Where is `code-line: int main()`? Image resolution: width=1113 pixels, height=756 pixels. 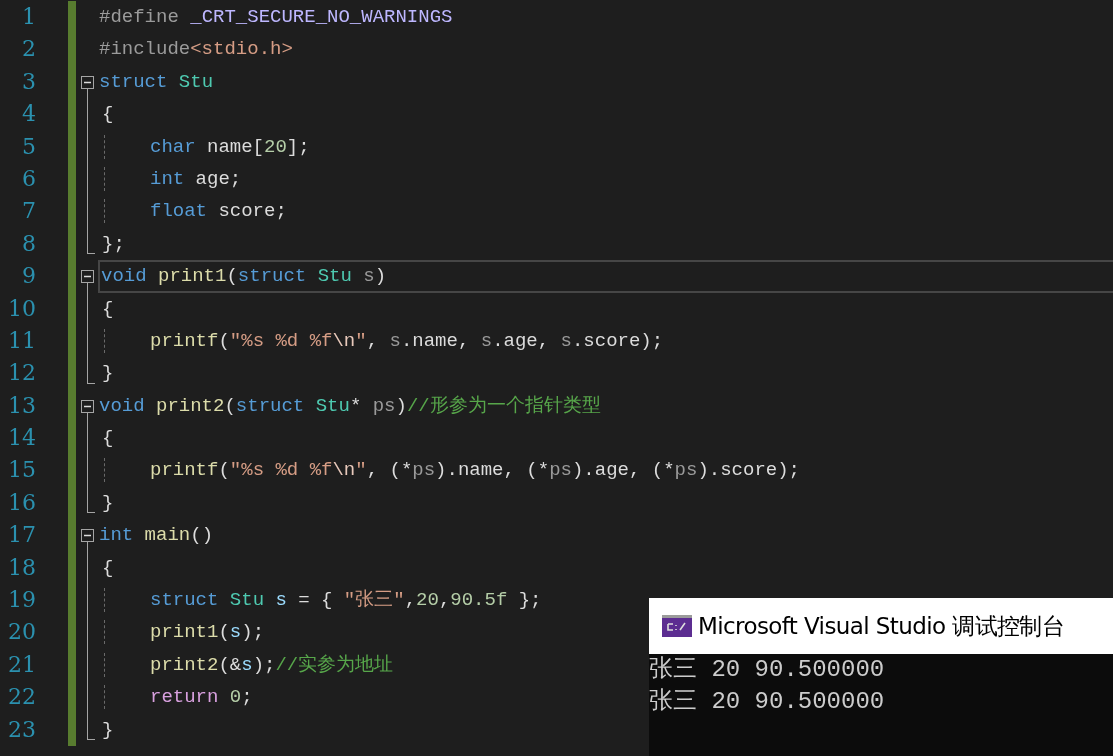
code-line: int main() is located at coordinates (156, 536).